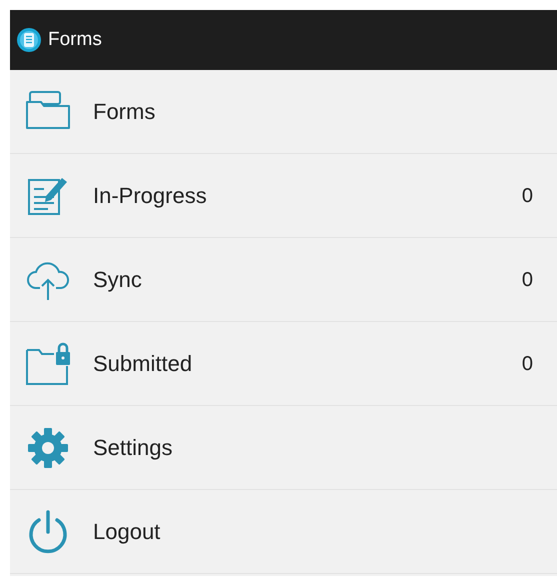 The width and height of the screenshot is (557, 588). Describe the element at coordinates (124, 112) in the screenshot. I see `menu-label: Forms` at that location.